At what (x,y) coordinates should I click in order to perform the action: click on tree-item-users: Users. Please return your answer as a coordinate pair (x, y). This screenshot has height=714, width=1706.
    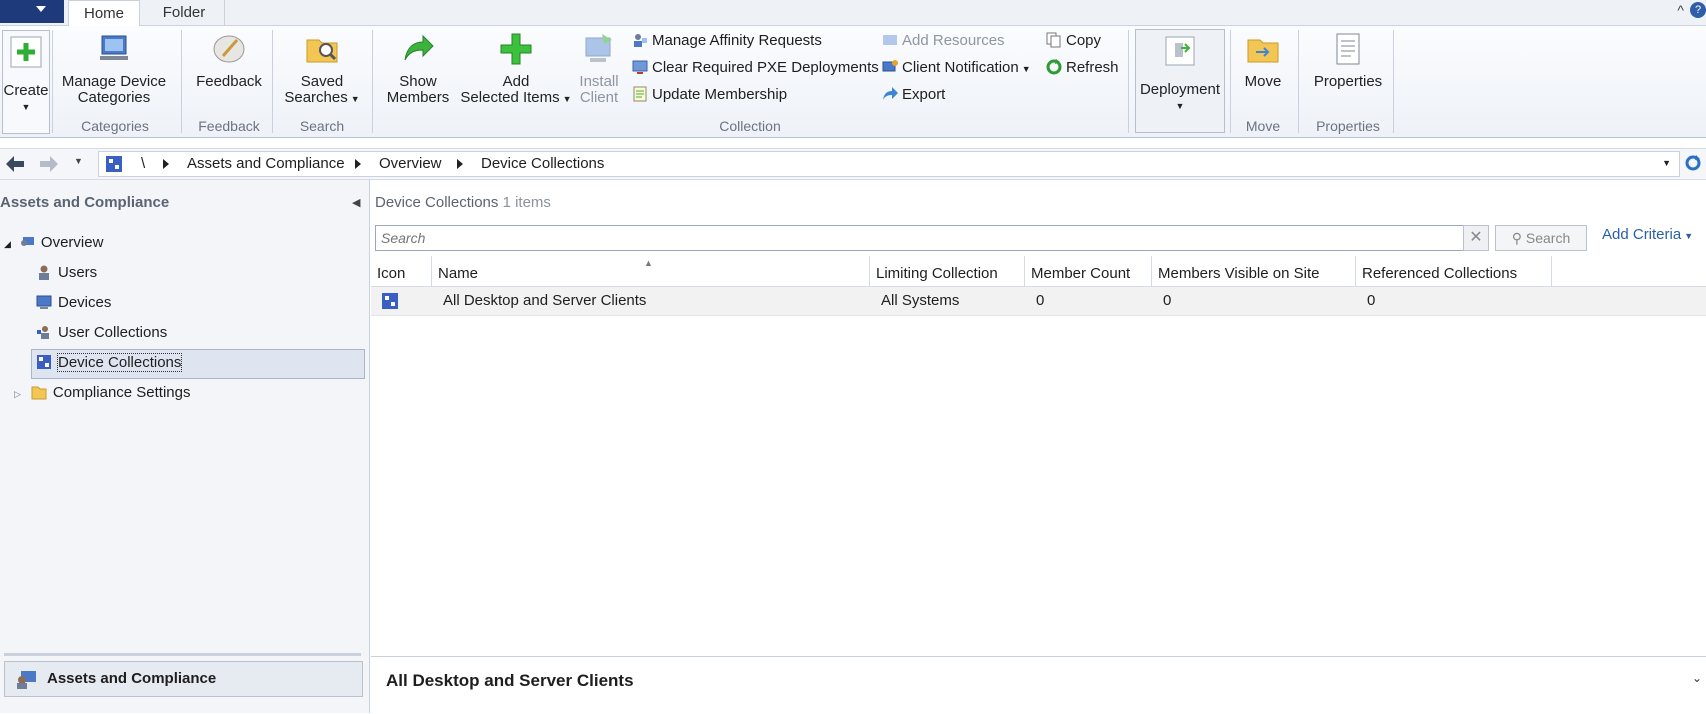
    Looking at the image, I should click on (66, 273).